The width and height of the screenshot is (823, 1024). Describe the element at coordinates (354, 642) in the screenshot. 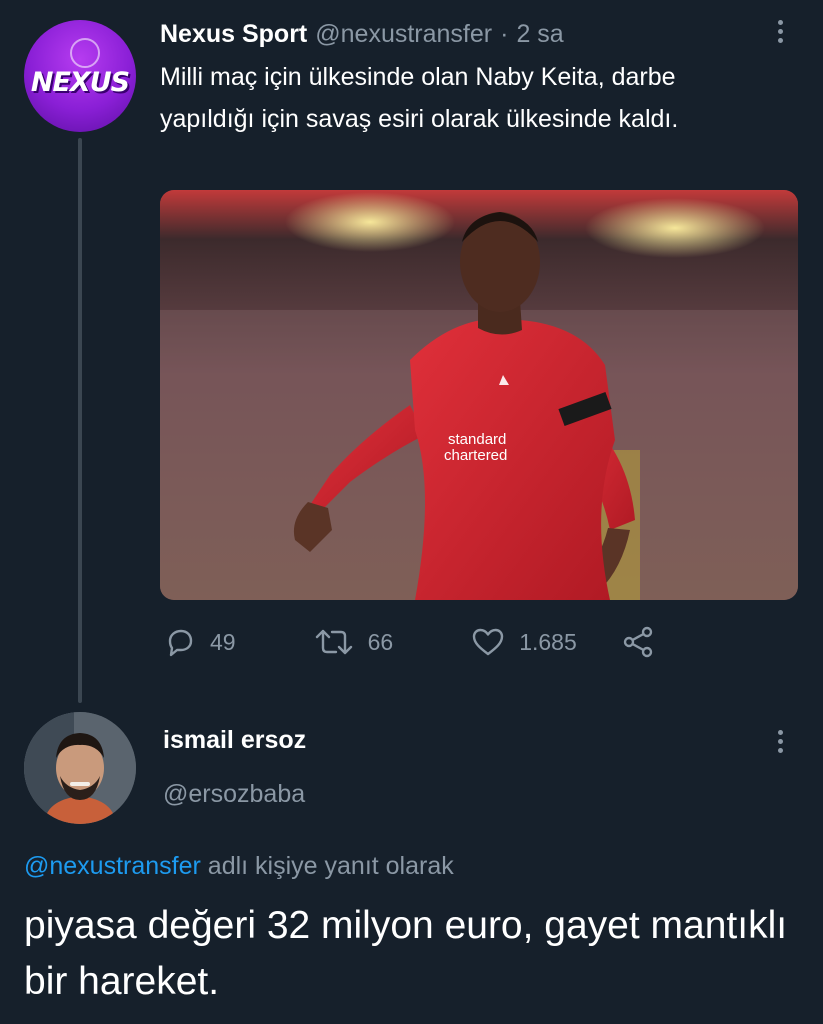

I see `retweet-button: 66` at that location.